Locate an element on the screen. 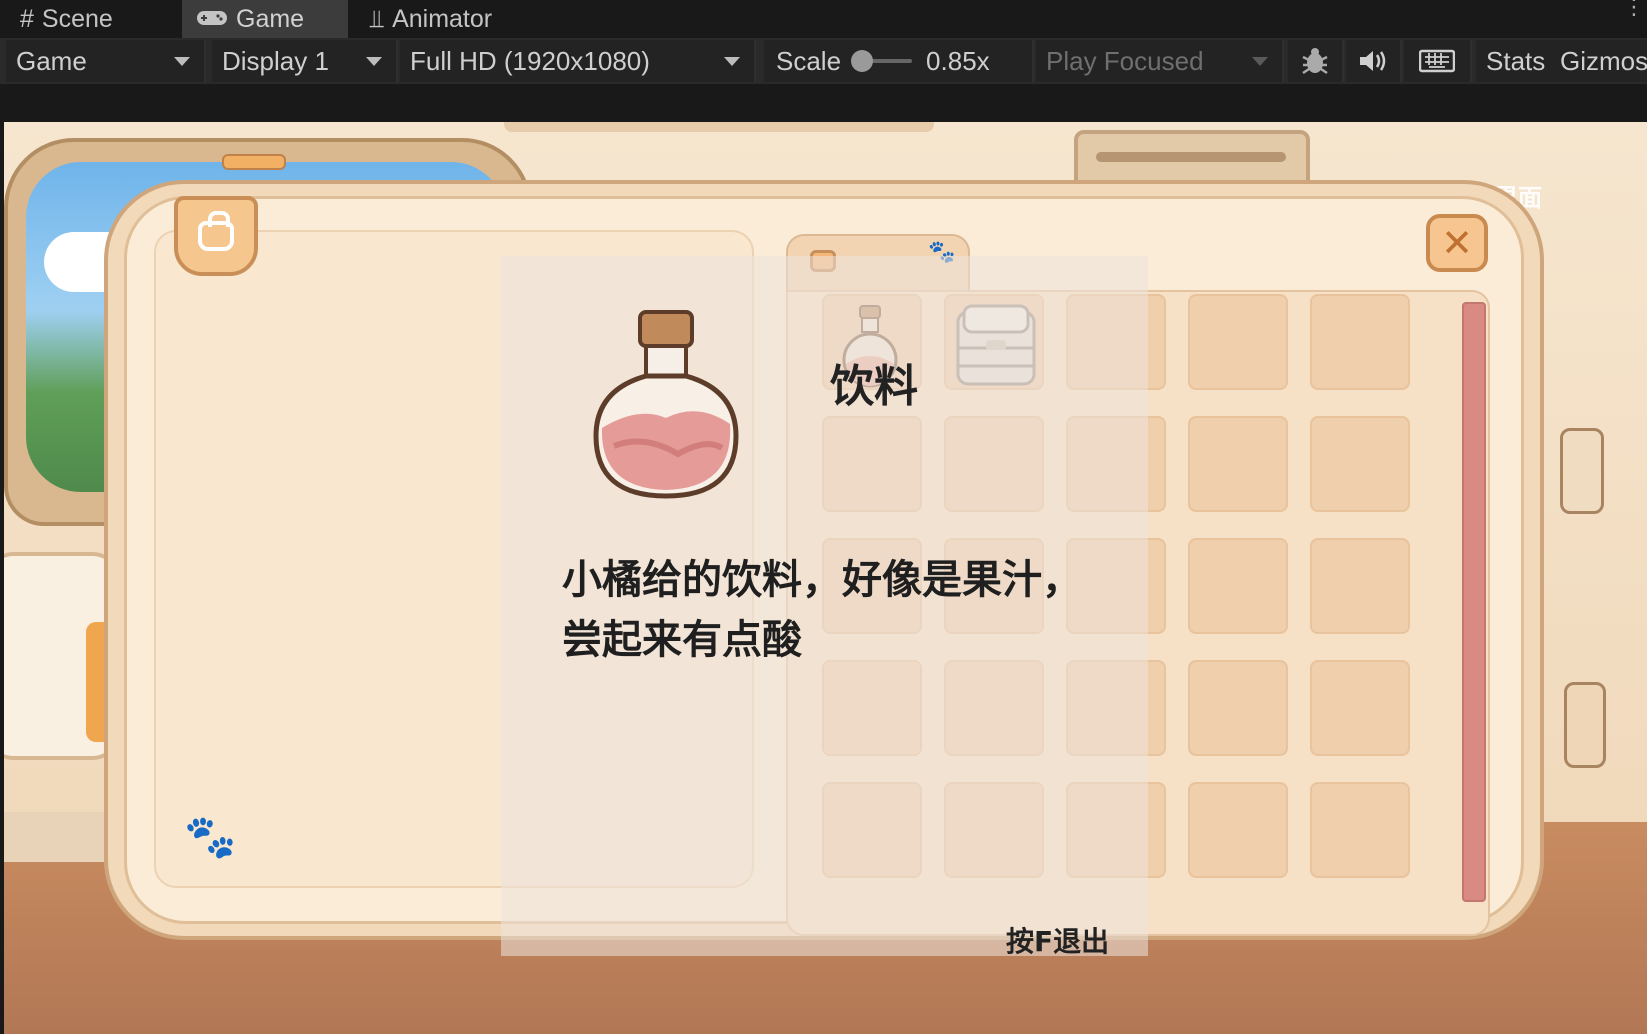 This screenshot has width=1647, height=1034. stats-label: Stats is located at coordinates (1516, 60).